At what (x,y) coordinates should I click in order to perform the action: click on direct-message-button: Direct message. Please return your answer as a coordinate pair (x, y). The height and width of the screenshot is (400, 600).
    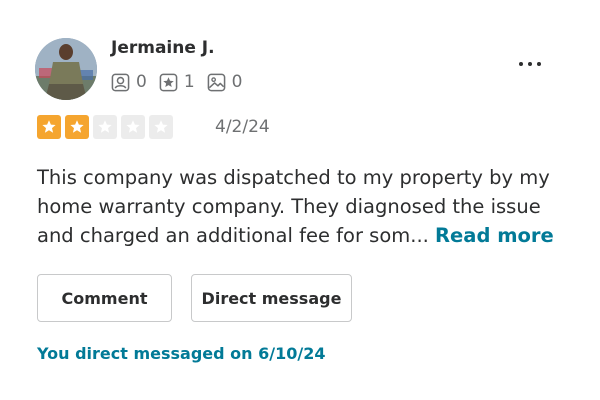
    Looking at the image, I should click on (271, 298).